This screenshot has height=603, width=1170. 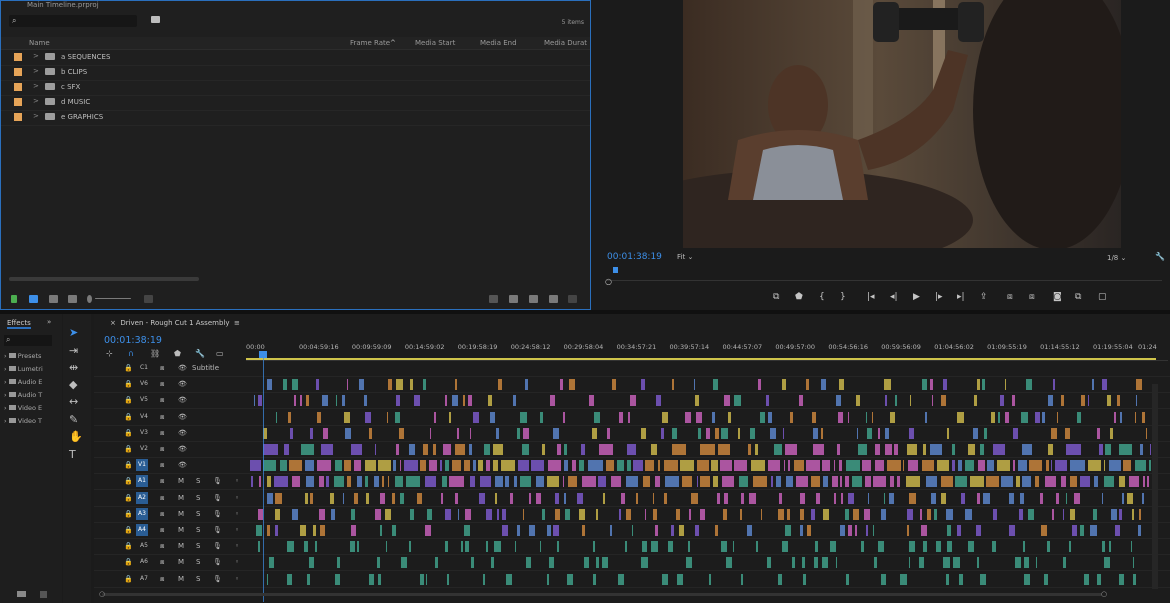 What do you see at coordinates (155, 353) in the screenshot?
I see `linked-selection-icon: ⛓` at bounding box center [155, 353].